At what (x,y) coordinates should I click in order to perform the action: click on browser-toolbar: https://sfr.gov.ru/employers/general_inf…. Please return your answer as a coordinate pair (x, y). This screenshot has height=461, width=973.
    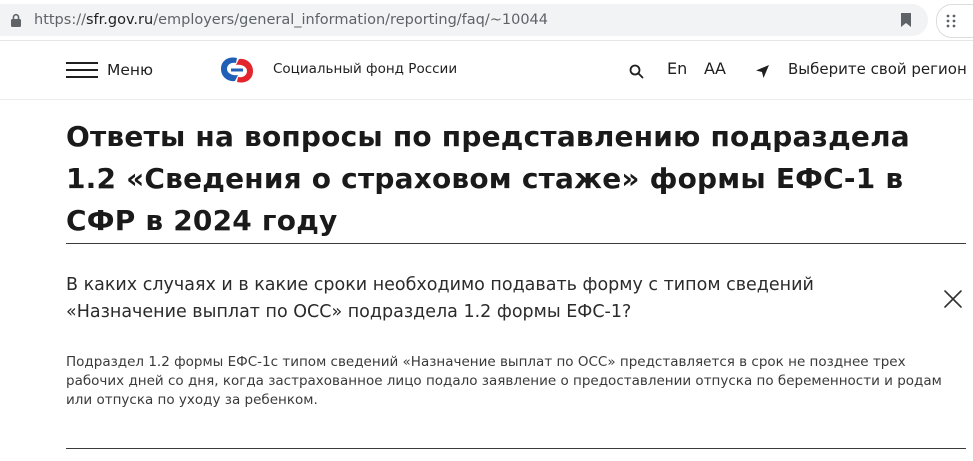
    Looking at the image, I should click on (486, 20).